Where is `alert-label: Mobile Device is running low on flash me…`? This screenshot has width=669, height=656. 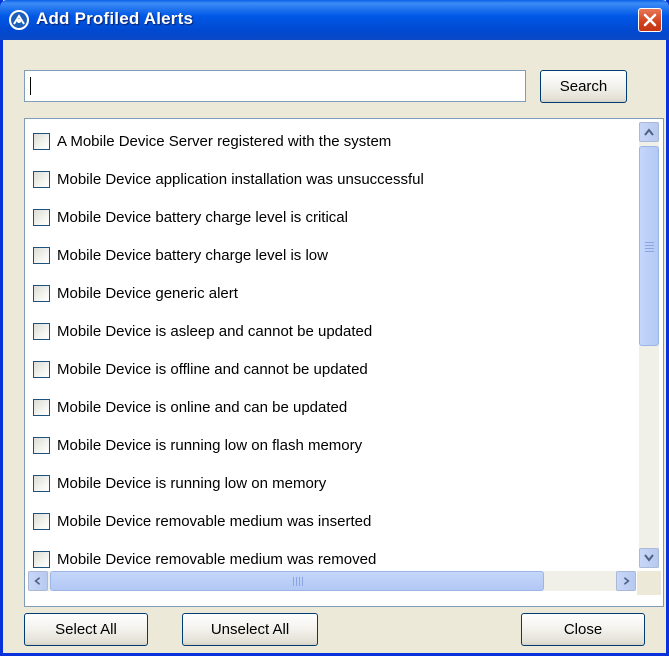 alert-label: Mobile Device is running low on flash me… is located at coordinates (210, 445).